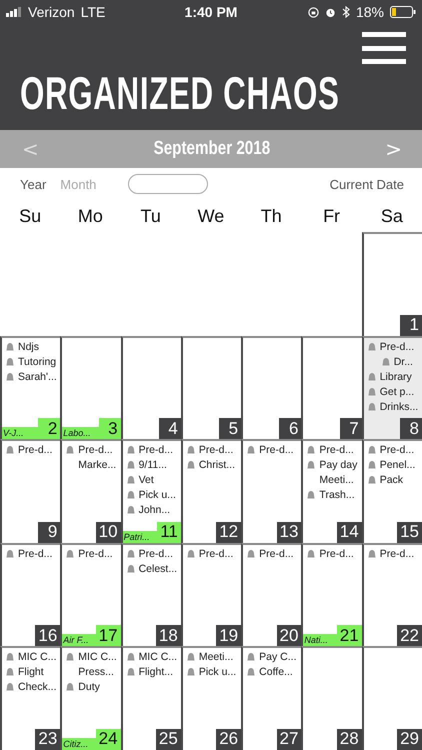  What do you see at coordinates (330, 12) in the screenshot?
I see `alarm-icon` at bounding box center [330, 12].